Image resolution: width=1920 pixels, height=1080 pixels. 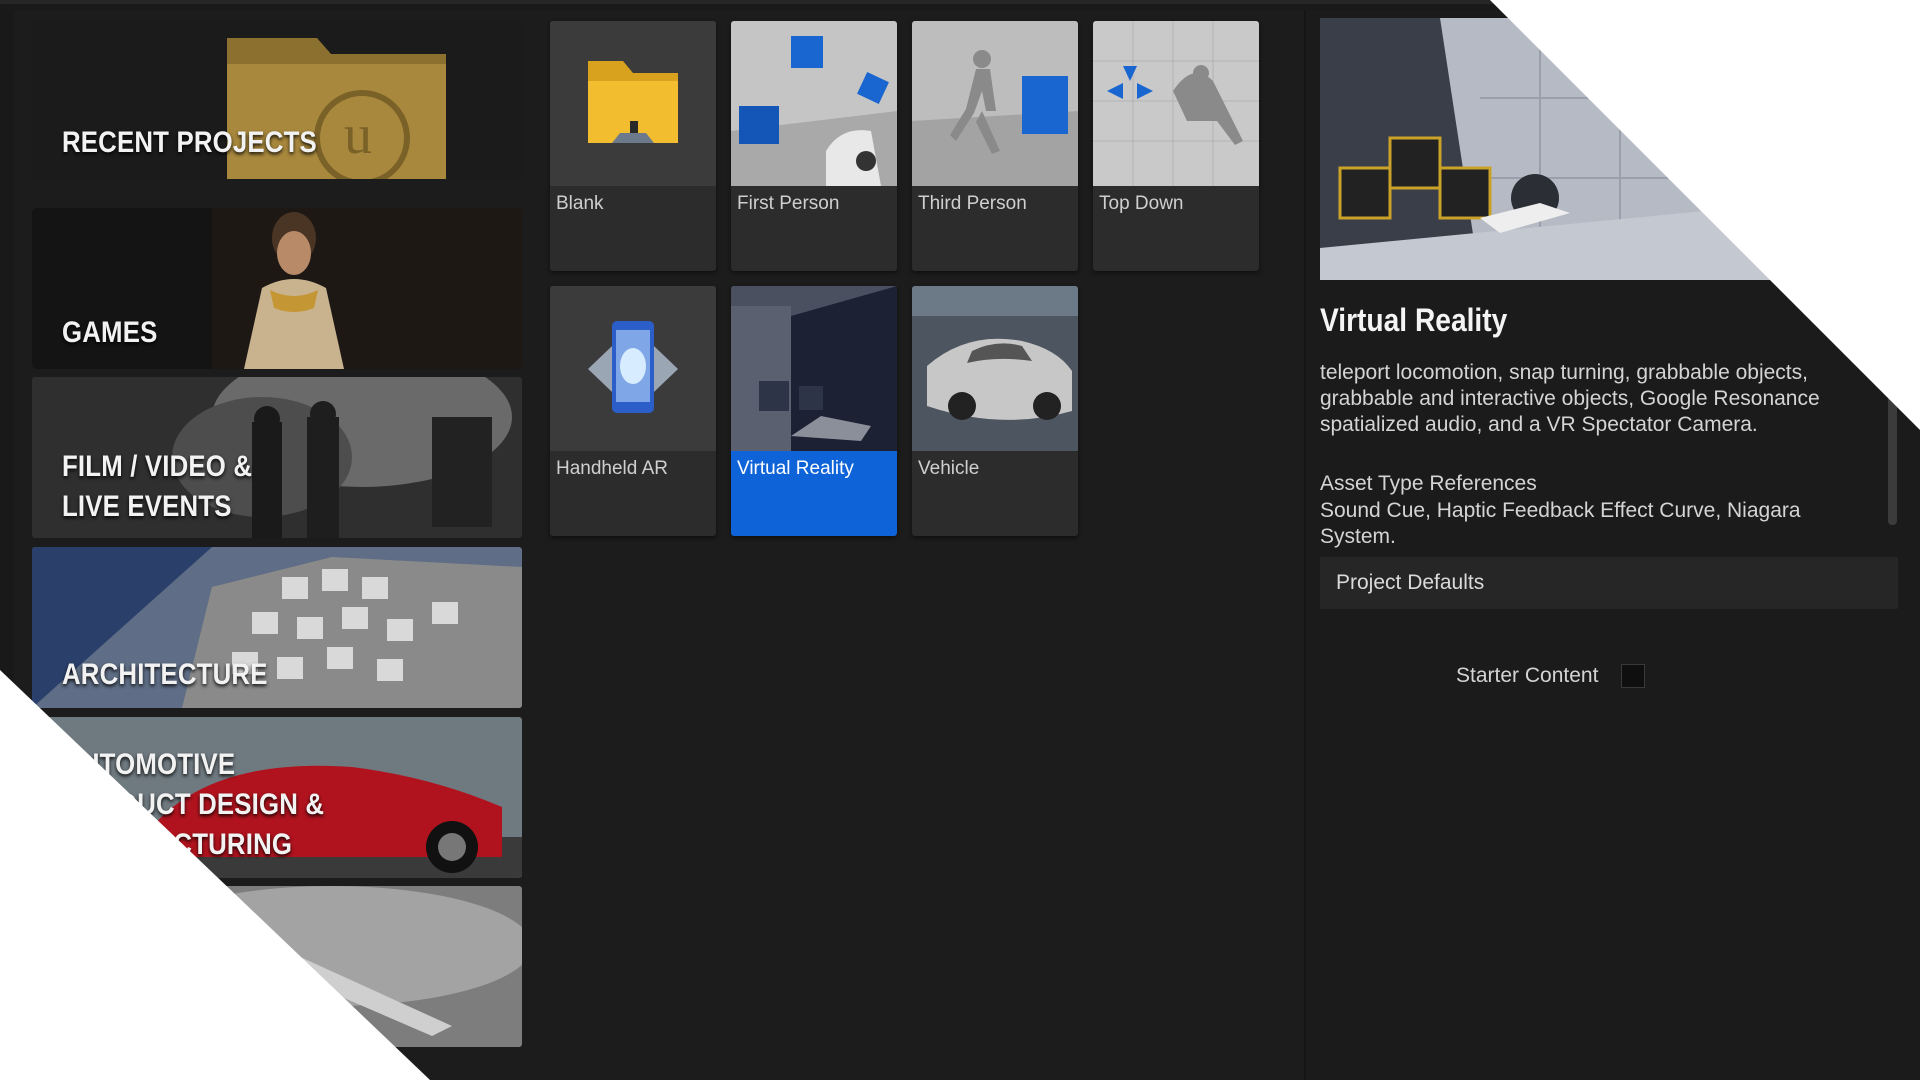 What do you see at coordinates (972, 203) in the screenshot?
I see `template-label: Third Person` at bounding box center [972, 203].